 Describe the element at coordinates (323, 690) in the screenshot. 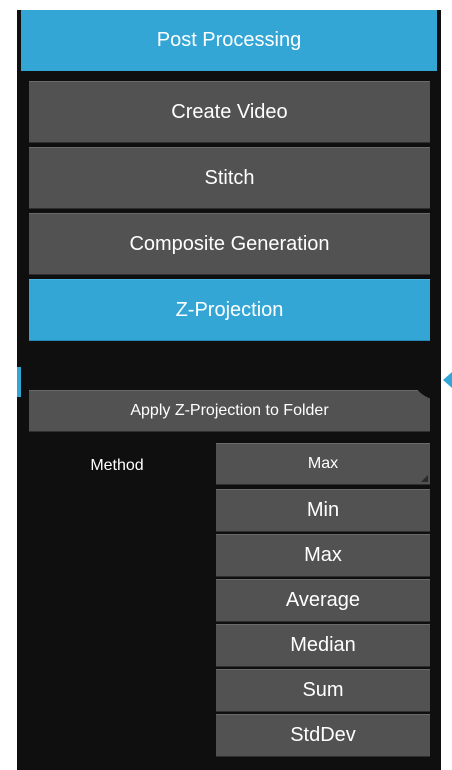

I see `method-option-sum: Sum` at that location.